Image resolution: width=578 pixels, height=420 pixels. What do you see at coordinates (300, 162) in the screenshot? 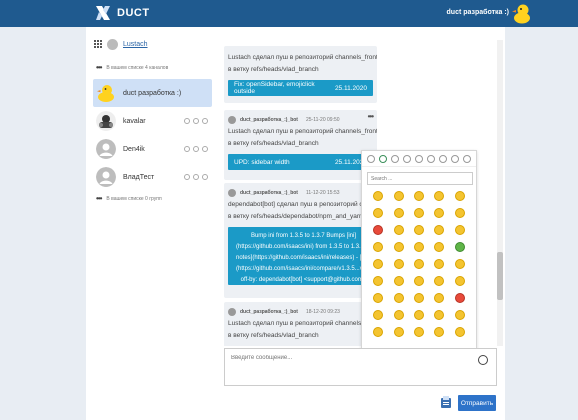
I see `commit-card: UPD: sidebar width 25.11.2020` at bounding box center [300, 162].